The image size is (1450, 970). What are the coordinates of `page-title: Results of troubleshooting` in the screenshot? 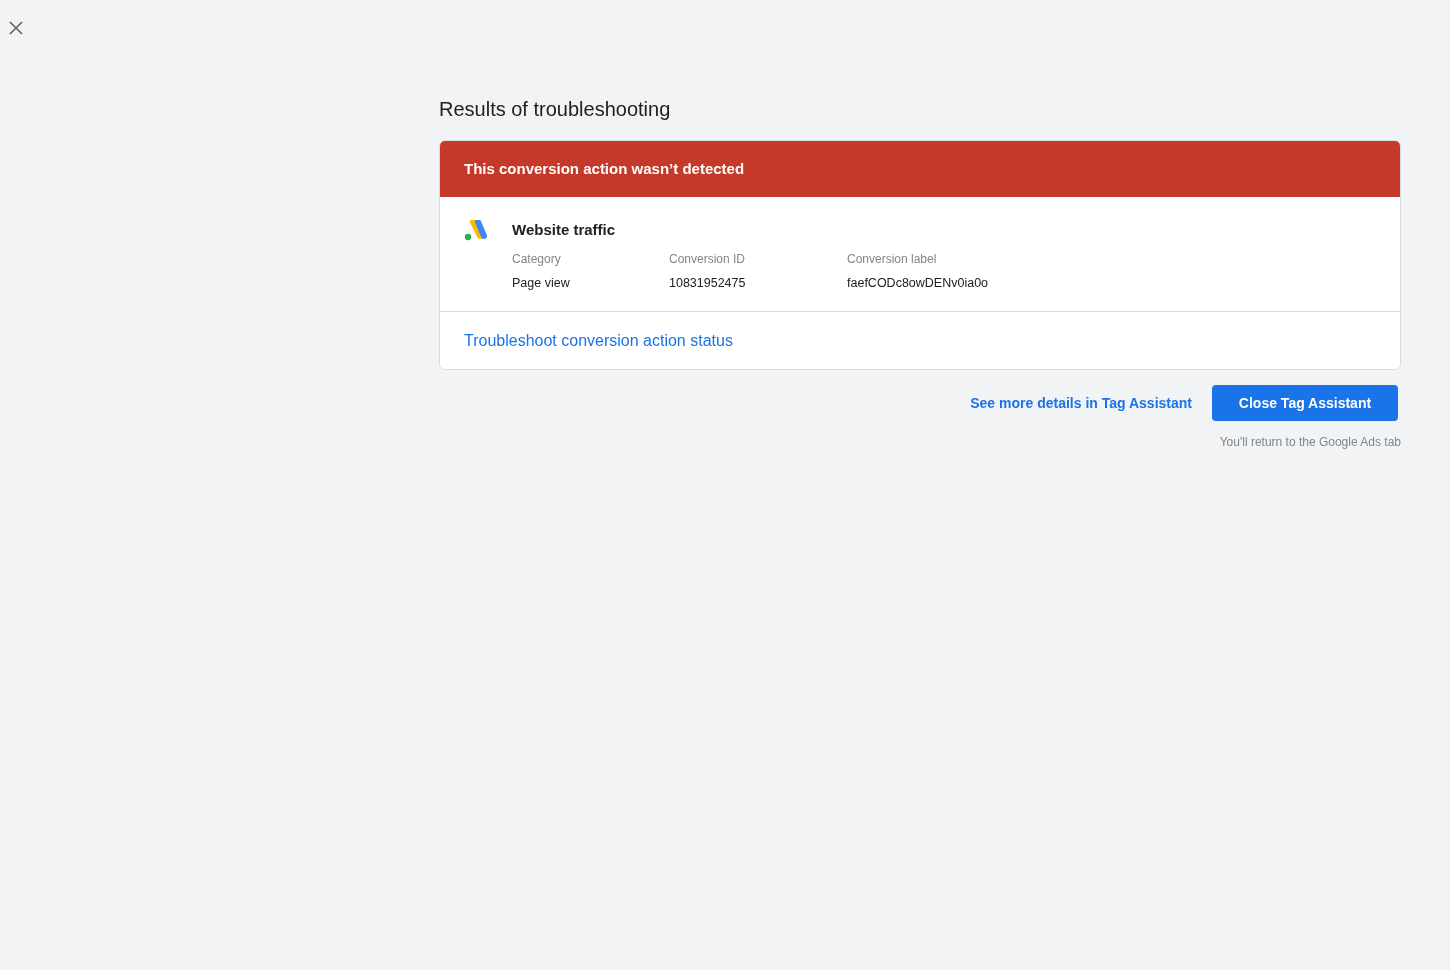 It's located at (555, 109).